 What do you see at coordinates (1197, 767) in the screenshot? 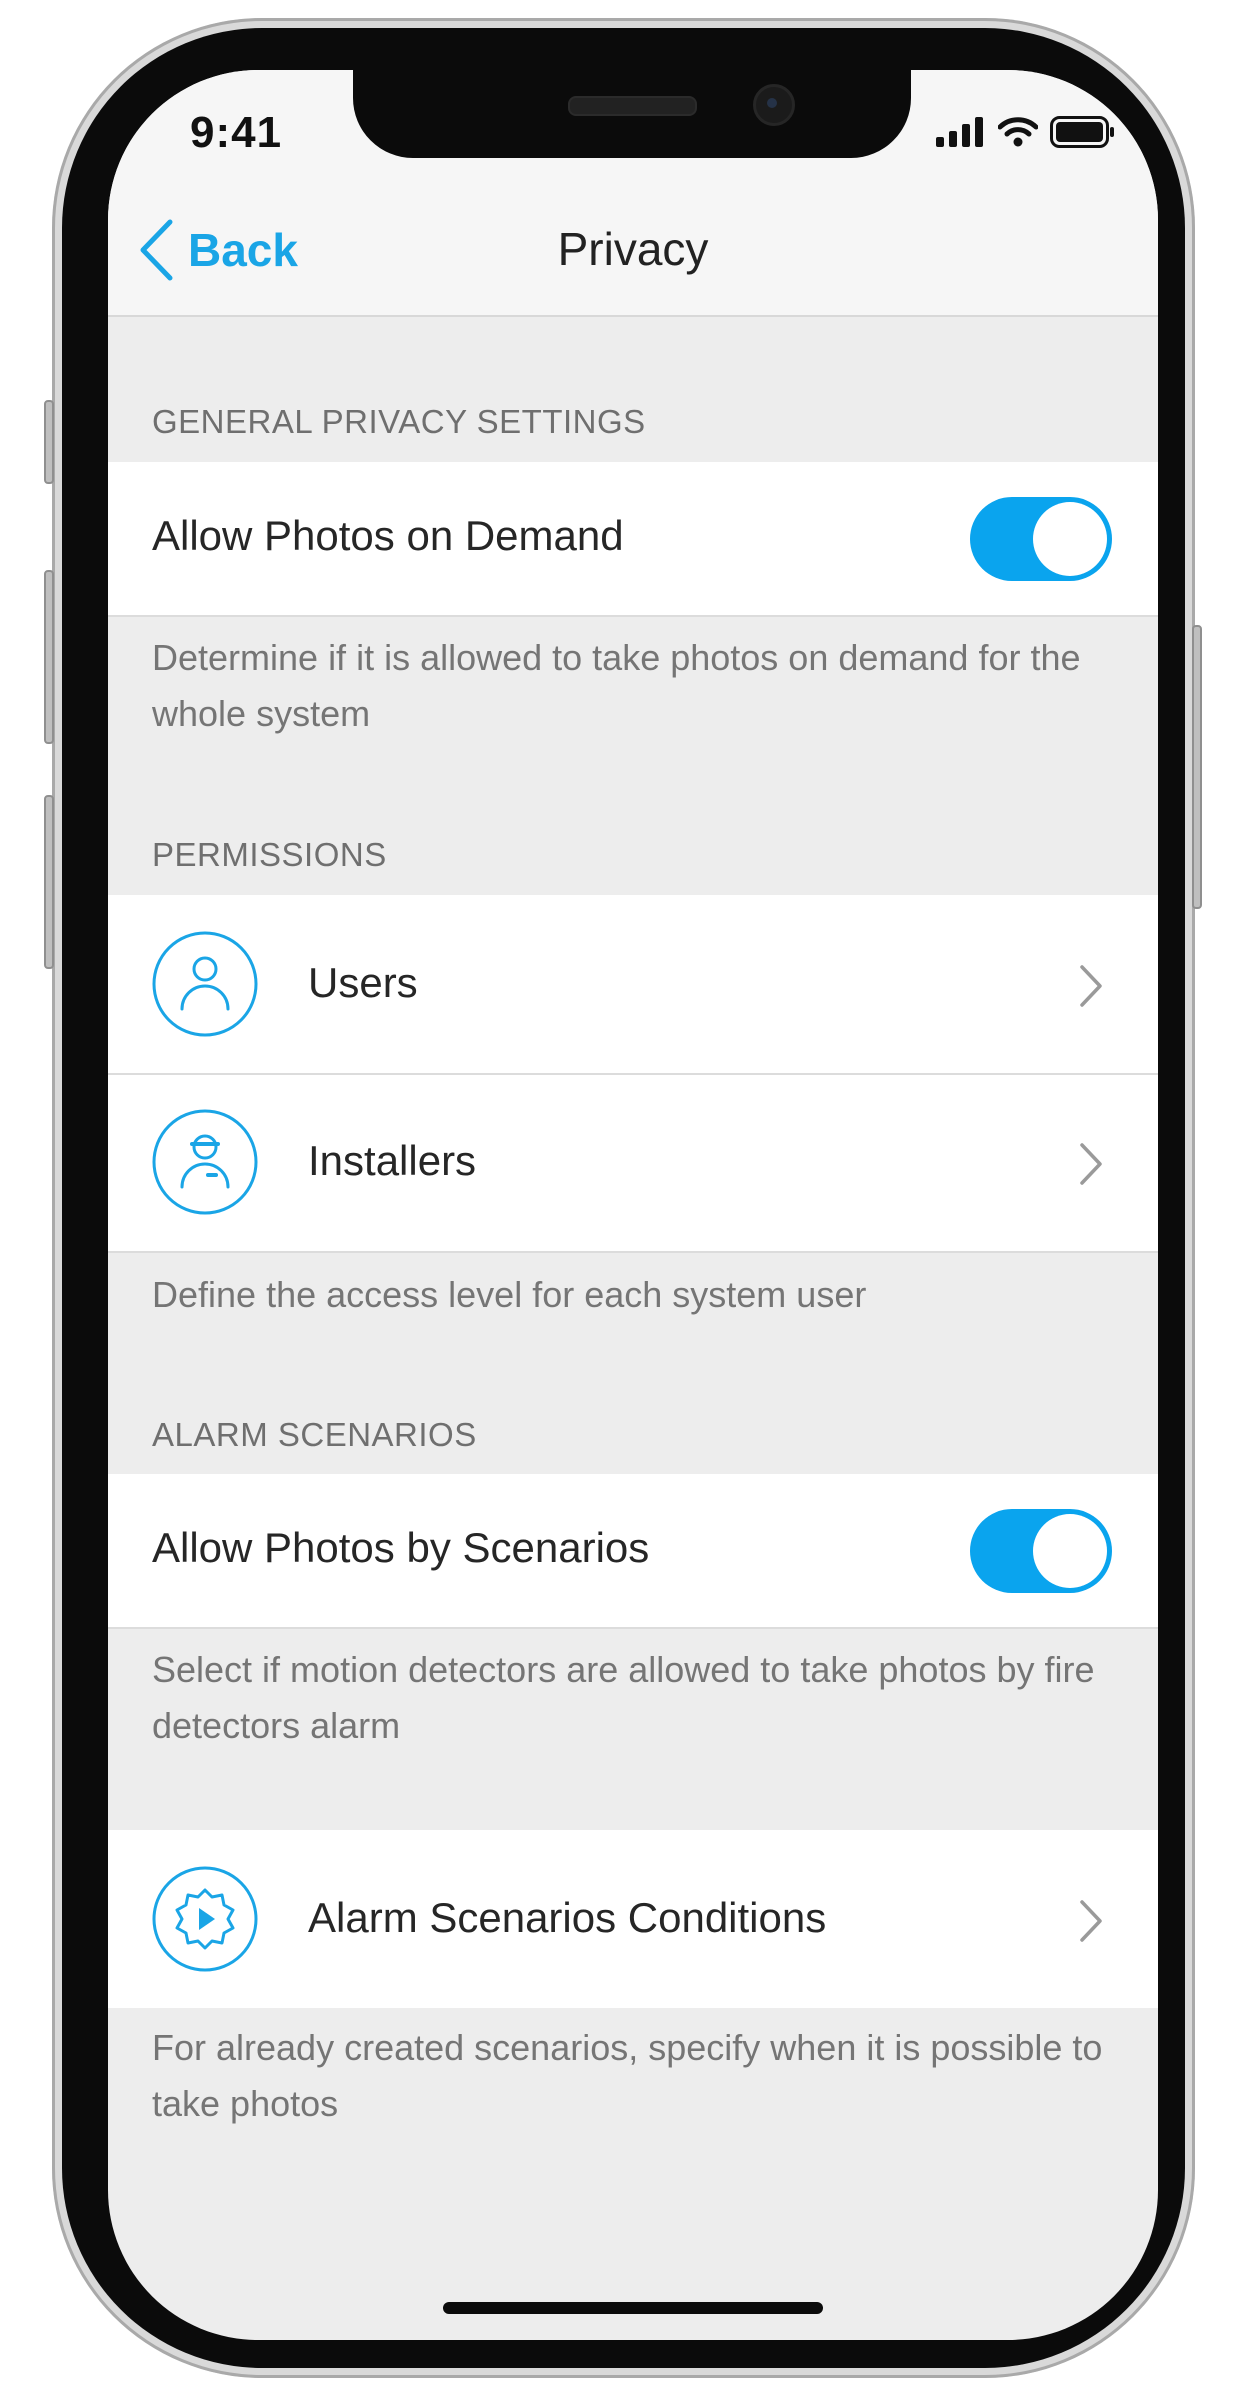
I see `power-button` at bounding box center [1197, 767].